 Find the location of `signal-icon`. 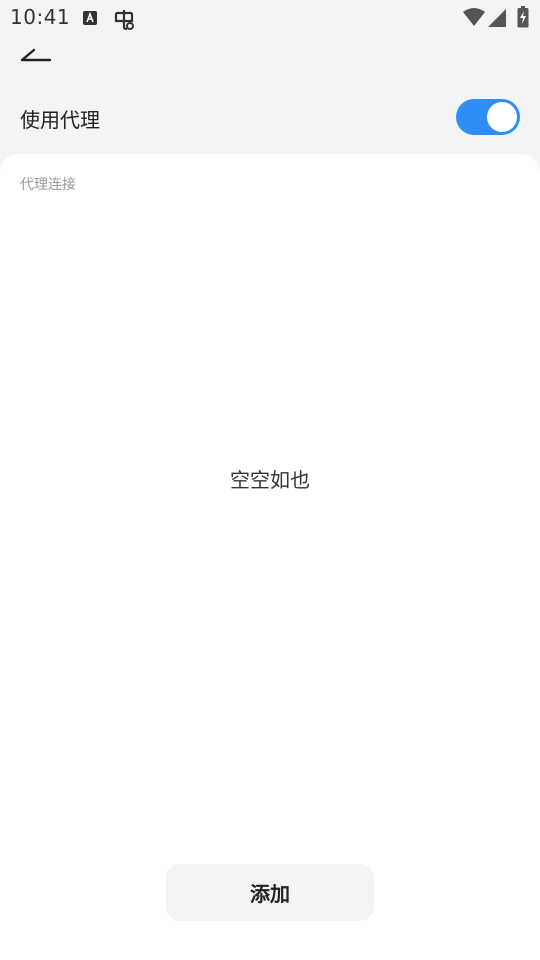

signal-icon is located at coordinates (497, 18).